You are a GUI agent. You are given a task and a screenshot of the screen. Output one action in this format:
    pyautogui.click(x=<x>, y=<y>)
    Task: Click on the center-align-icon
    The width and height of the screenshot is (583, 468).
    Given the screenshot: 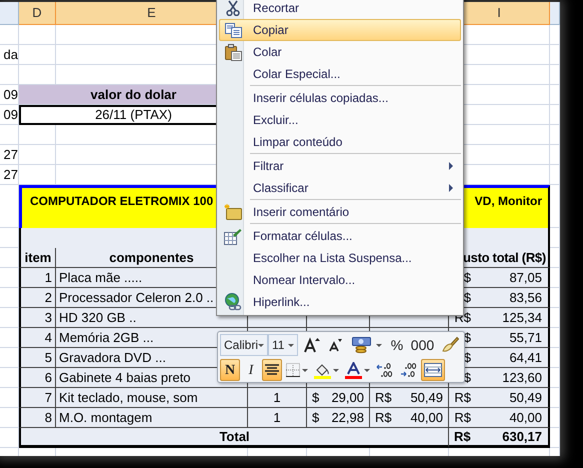 What is the action you would take?
    pyautogui.click(x=272, y=370)
    